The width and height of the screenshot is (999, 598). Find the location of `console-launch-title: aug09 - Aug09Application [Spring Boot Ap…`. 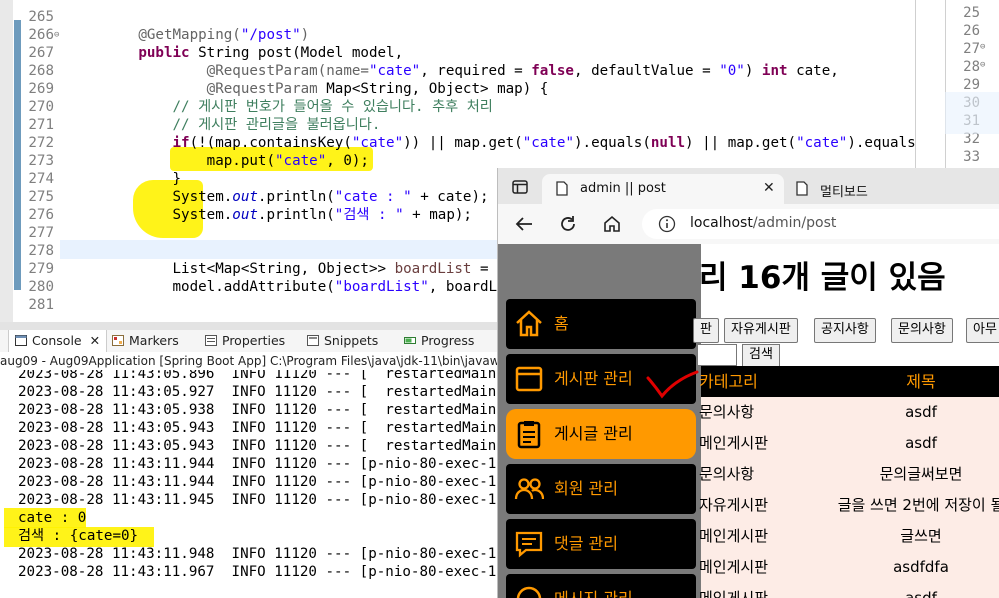

console-launch-title: aug09 - Aug09Application [Spring Boot Ap… is located at coordinates (250, 361).